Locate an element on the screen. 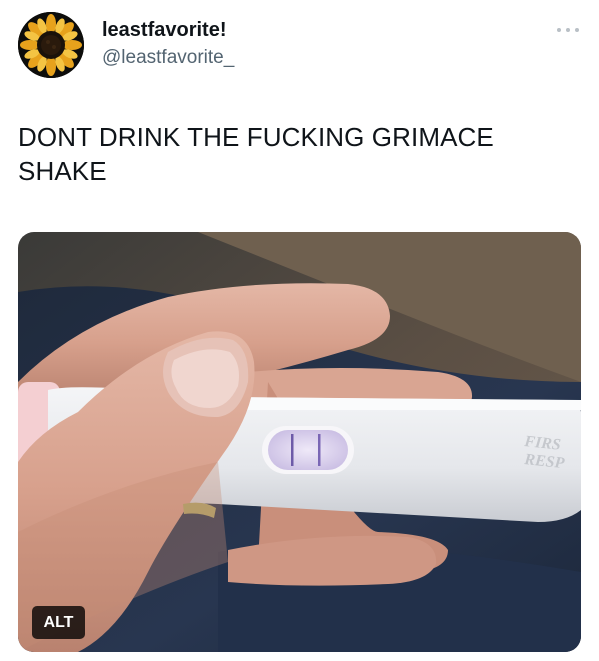 Image resolution: width=599 pixels, height=661 pixels. alt-text-badge: ALT is located at coordinates (58, 622).